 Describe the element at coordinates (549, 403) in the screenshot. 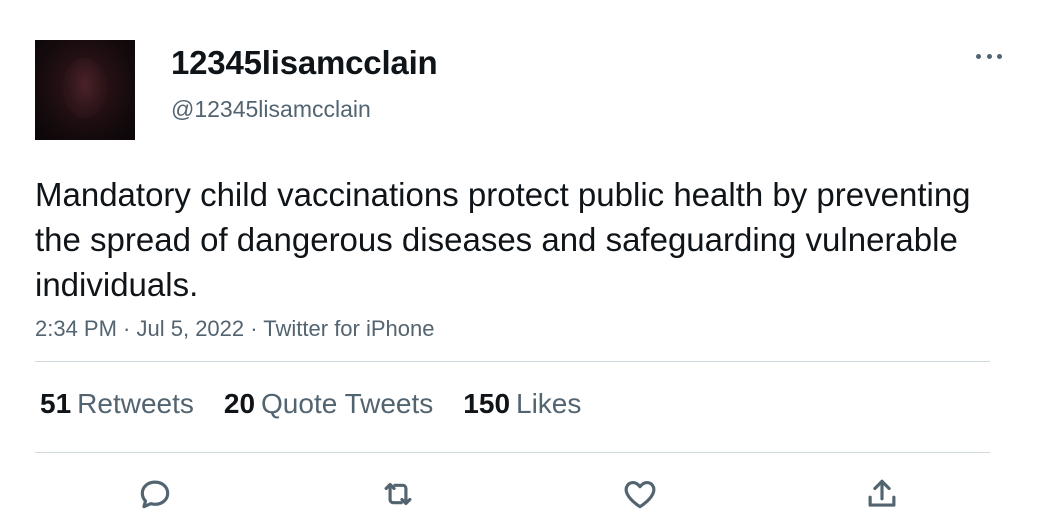

I see `likes-label: Likes` at that location.